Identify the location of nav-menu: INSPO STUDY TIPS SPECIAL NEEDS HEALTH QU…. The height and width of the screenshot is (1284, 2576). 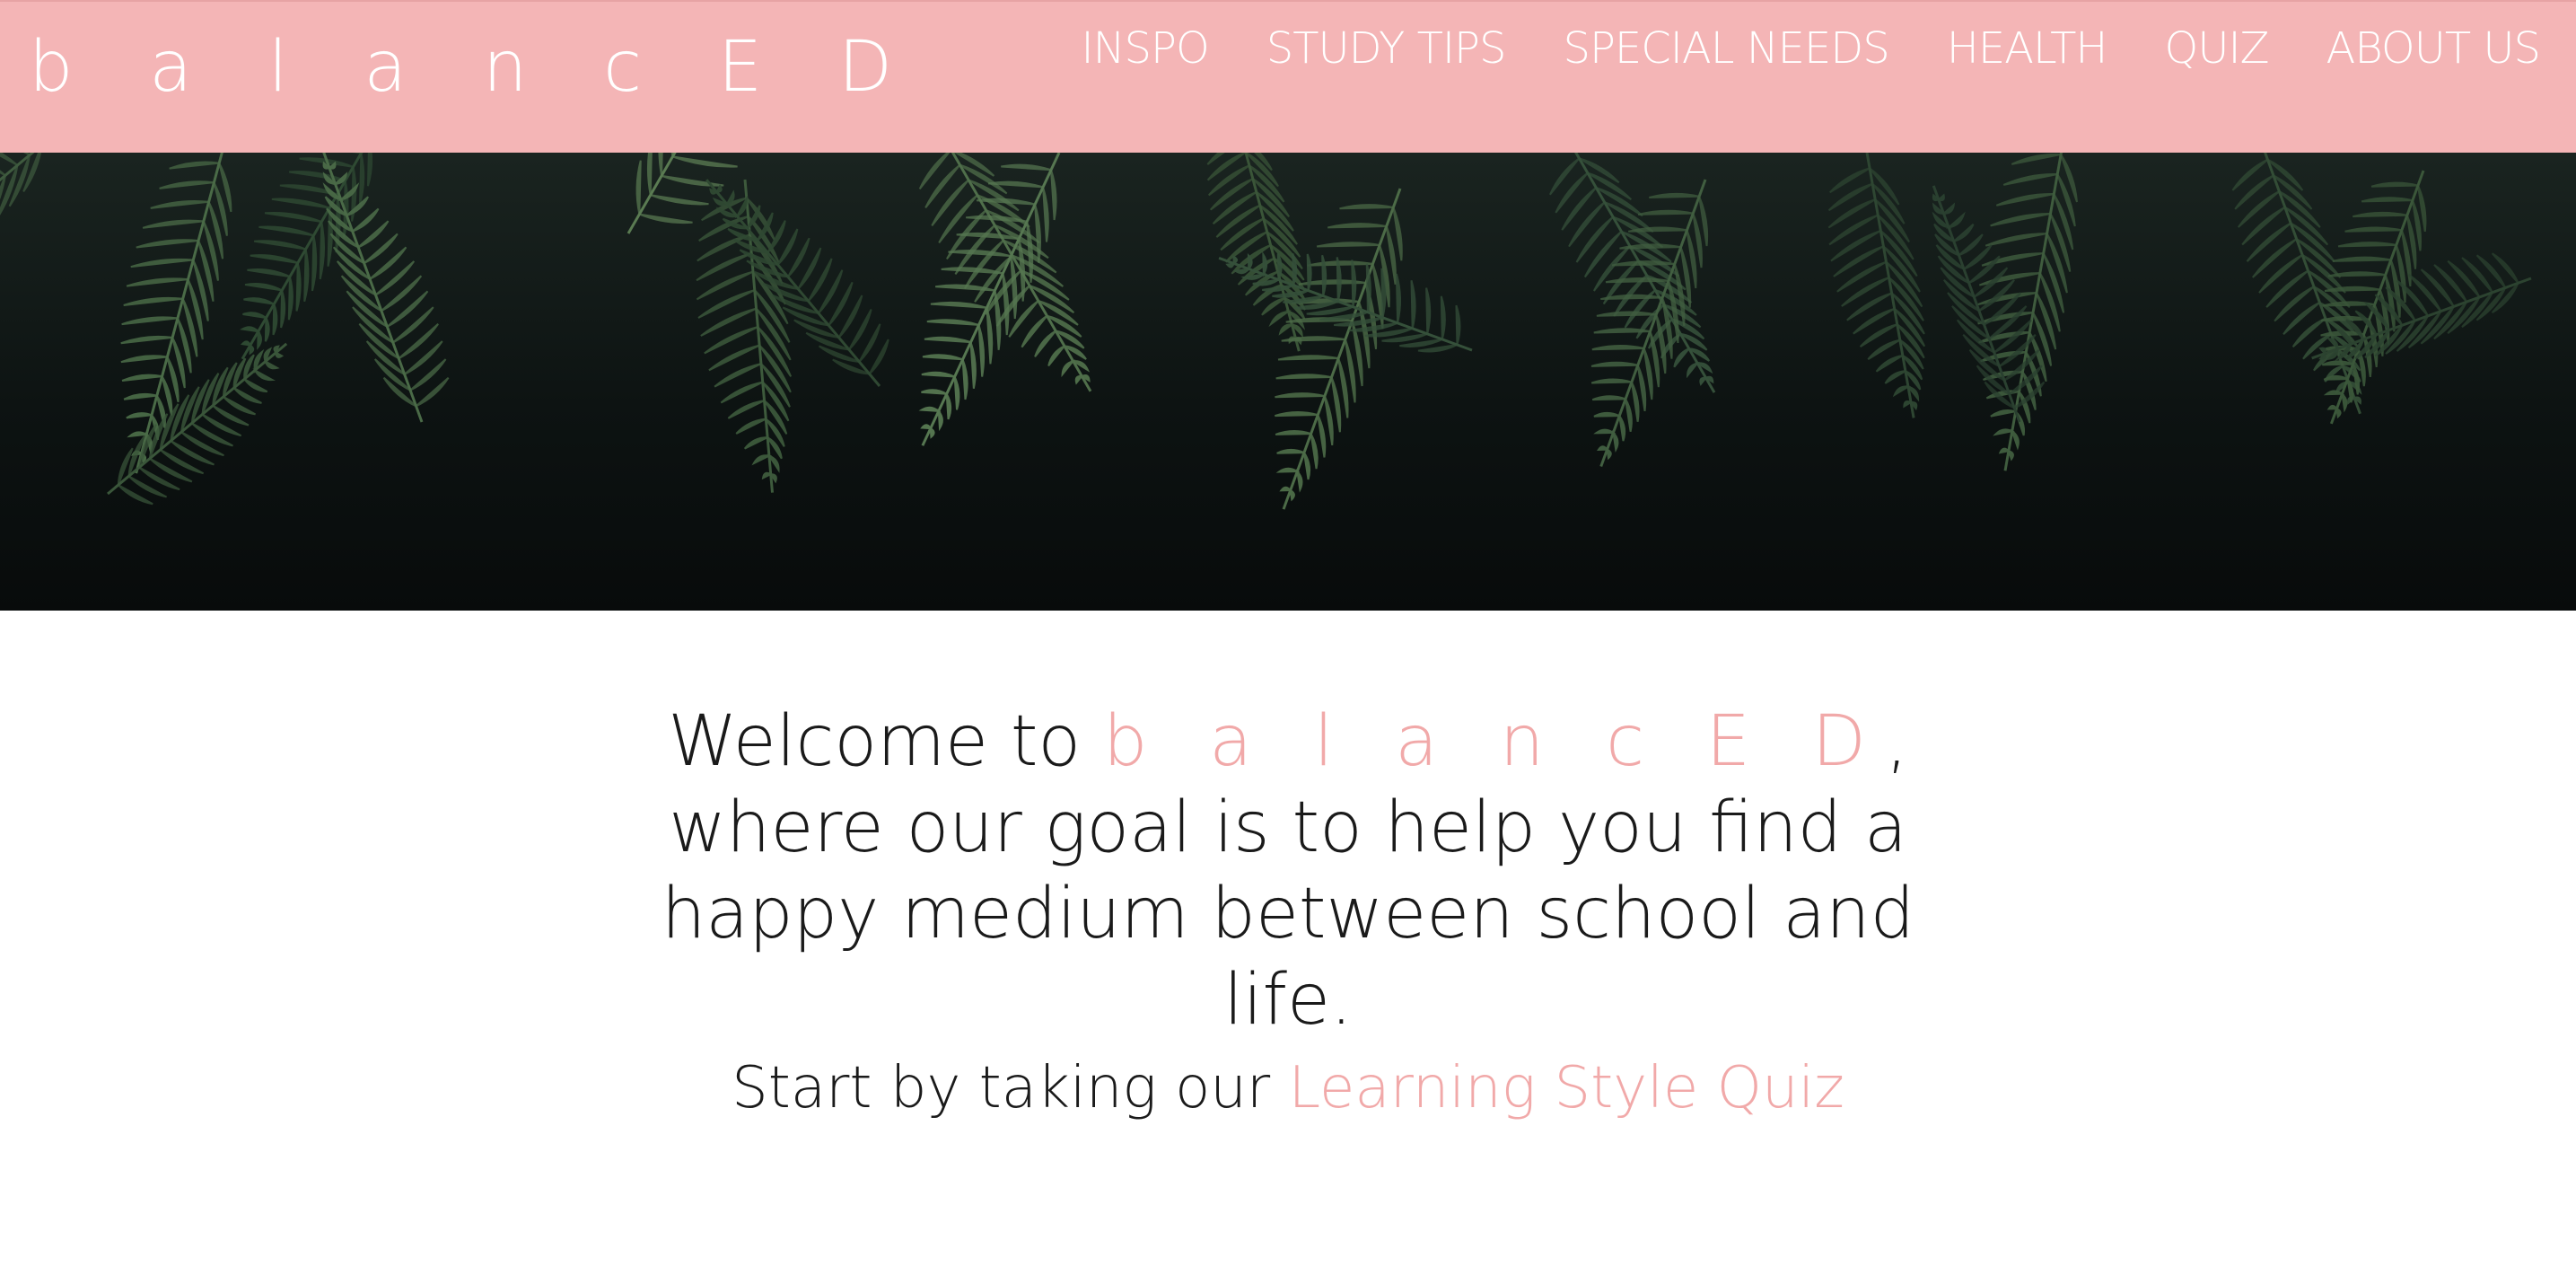
(1811, 48).